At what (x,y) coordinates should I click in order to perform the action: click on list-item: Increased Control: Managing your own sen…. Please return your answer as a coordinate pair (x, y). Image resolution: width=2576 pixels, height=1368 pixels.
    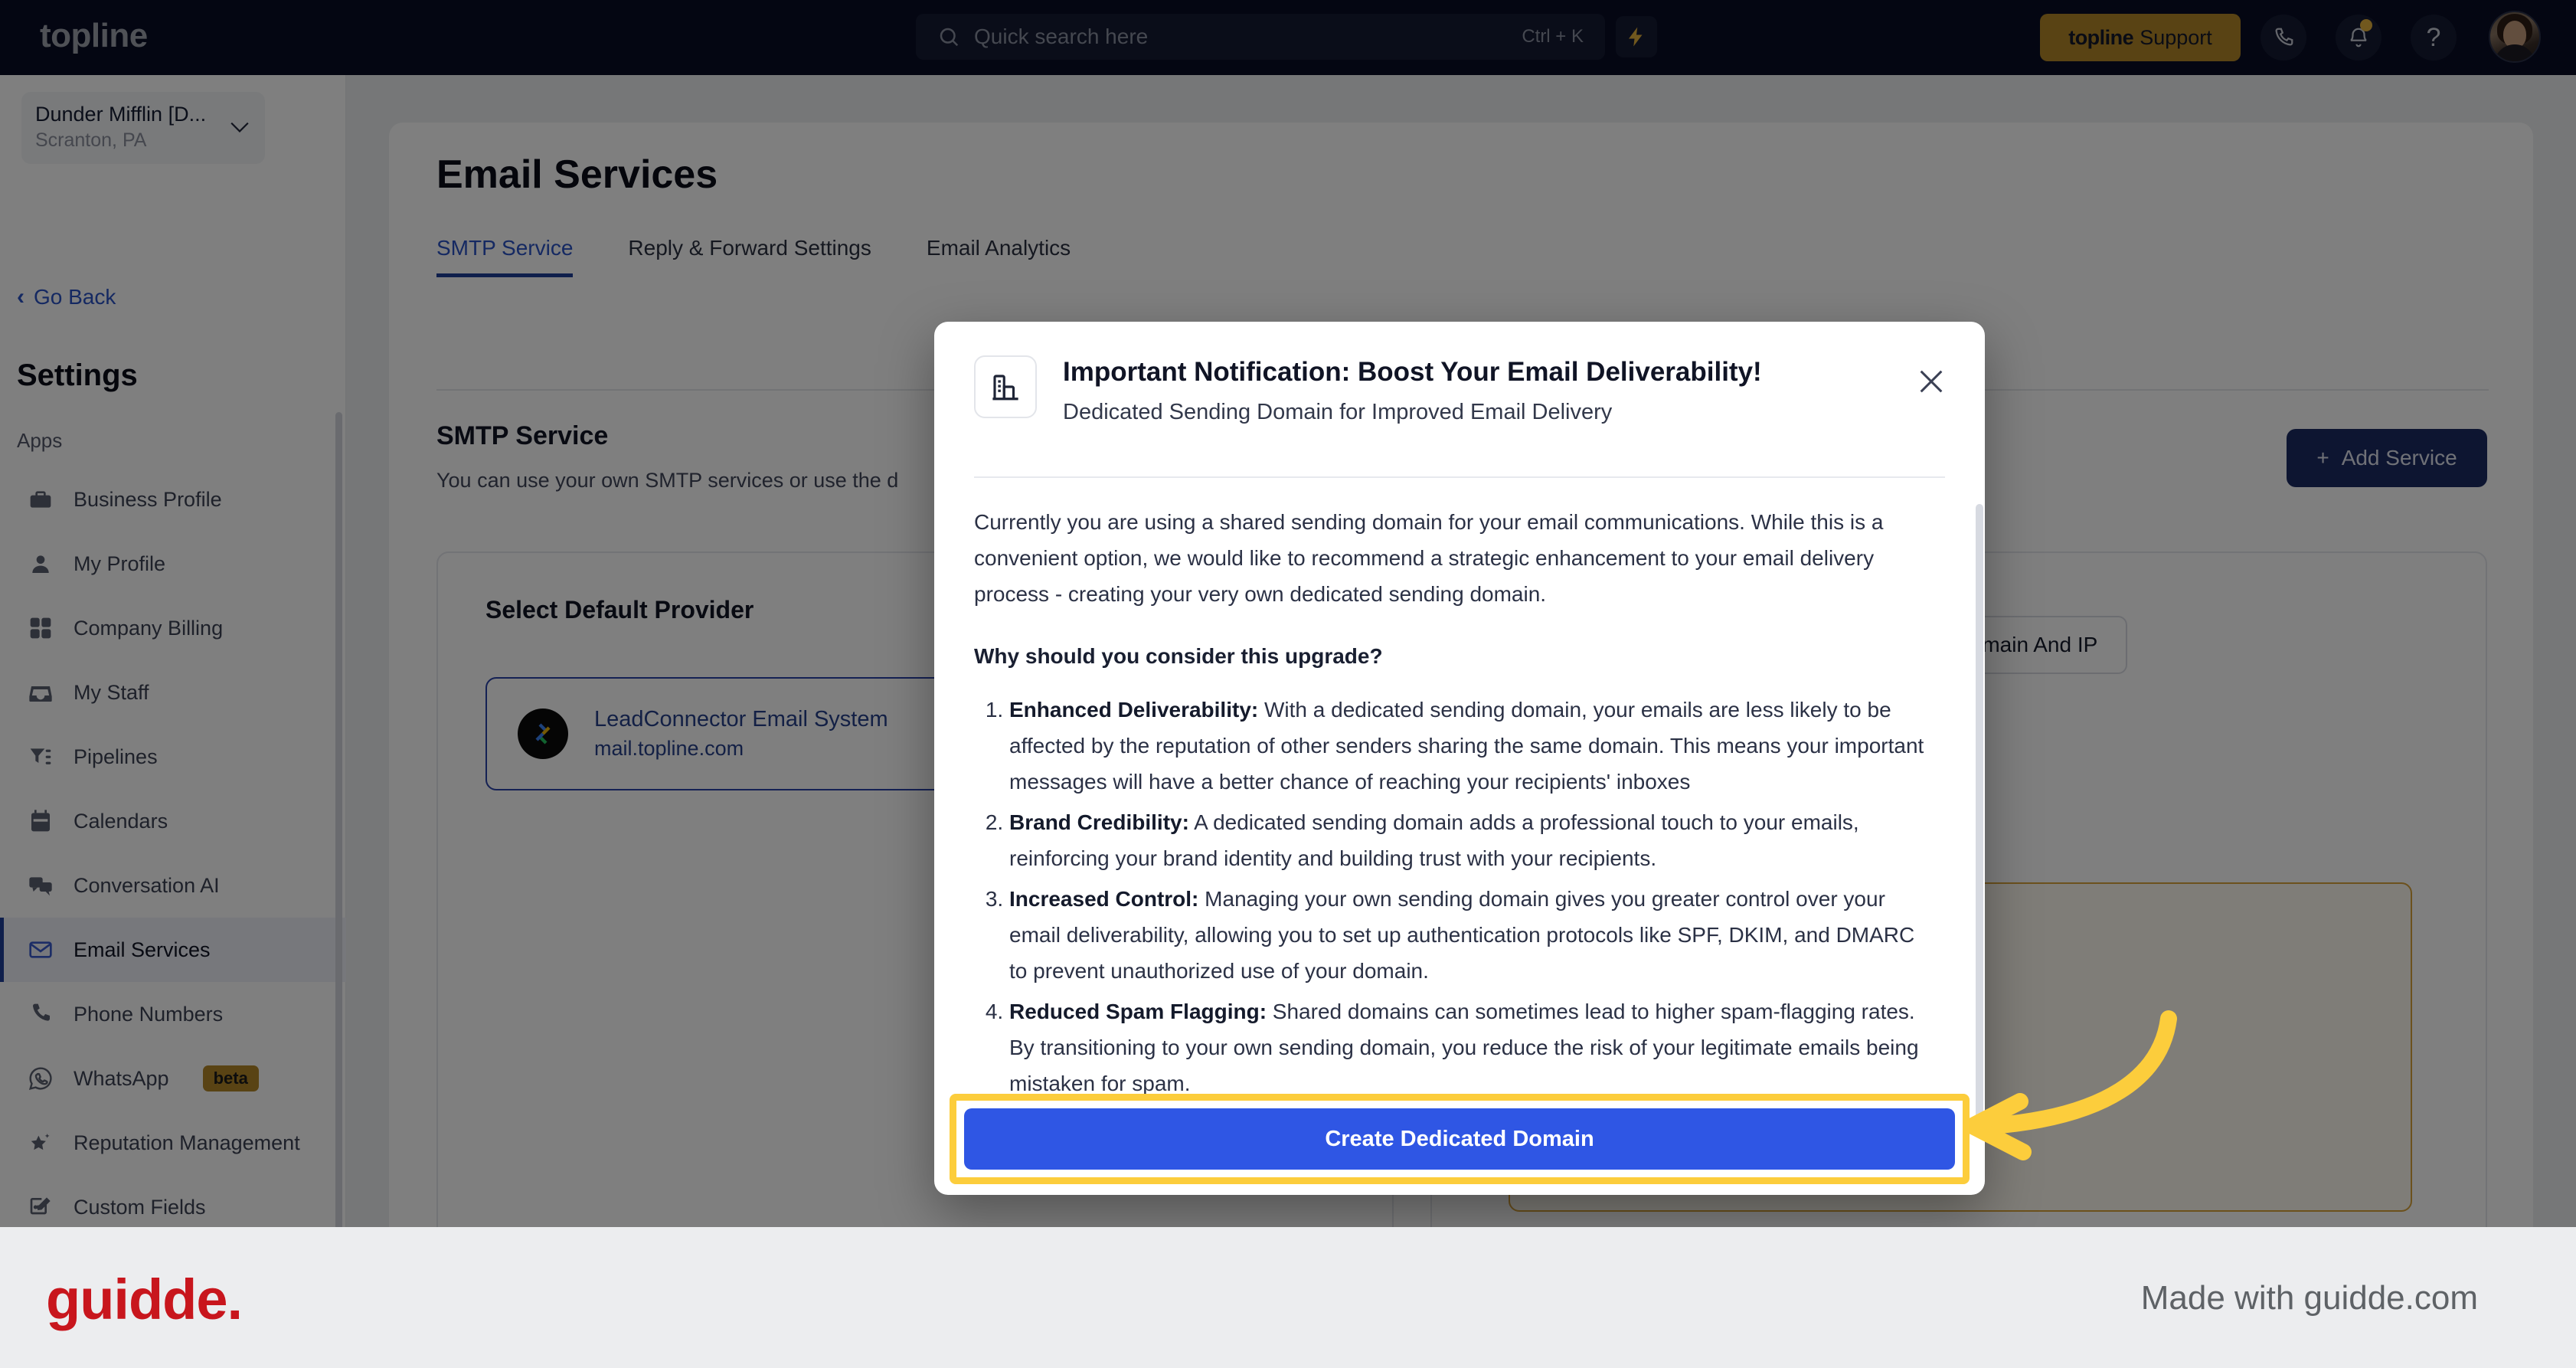
    Looking at the image, I should click on (1471, 935).